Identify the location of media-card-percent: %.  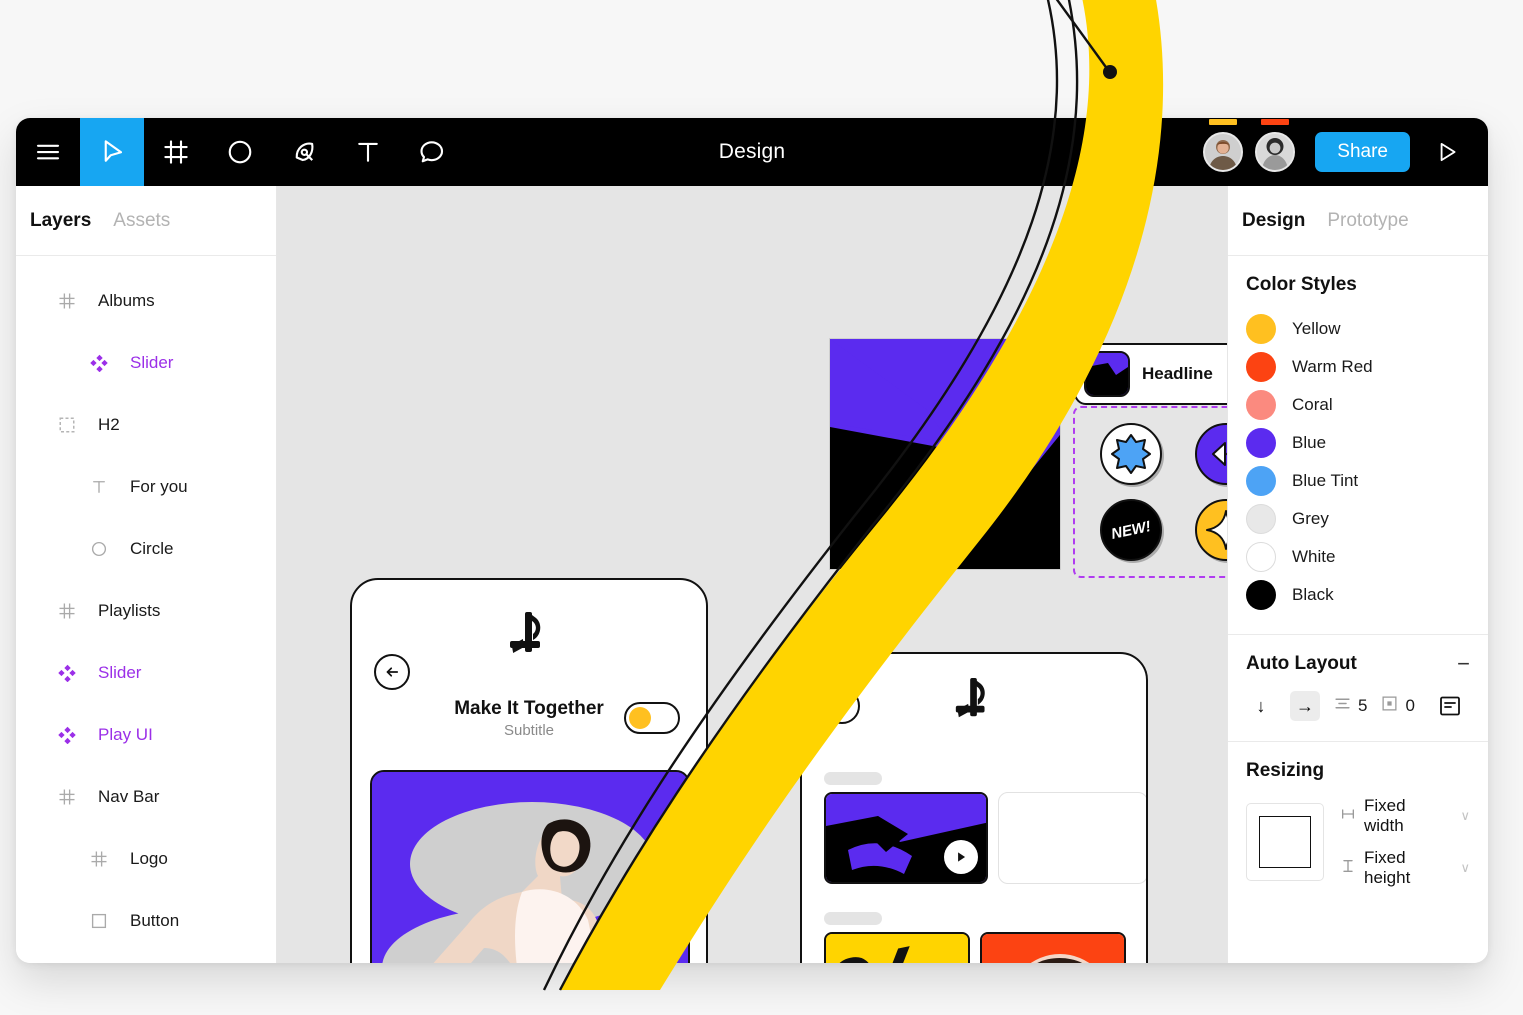
(897, 947).